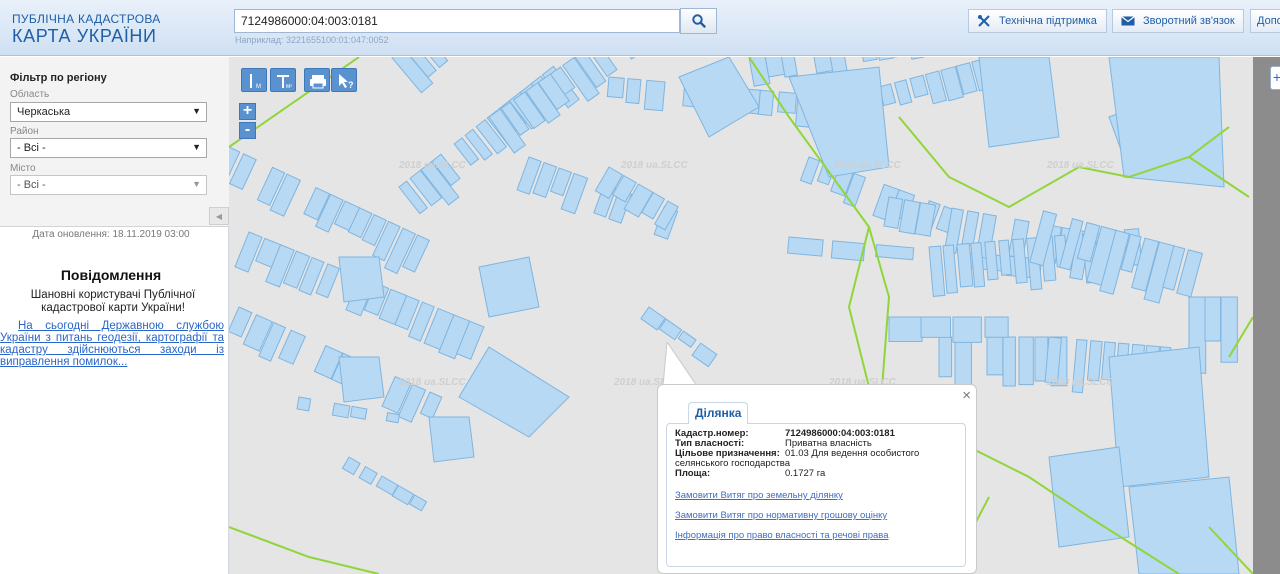  What do you see at coordinates (759, 495) in the screenshot?
I see `order-extract-link: Замовити Витяг про земельну ділянку` at bounding box center [759, 495].